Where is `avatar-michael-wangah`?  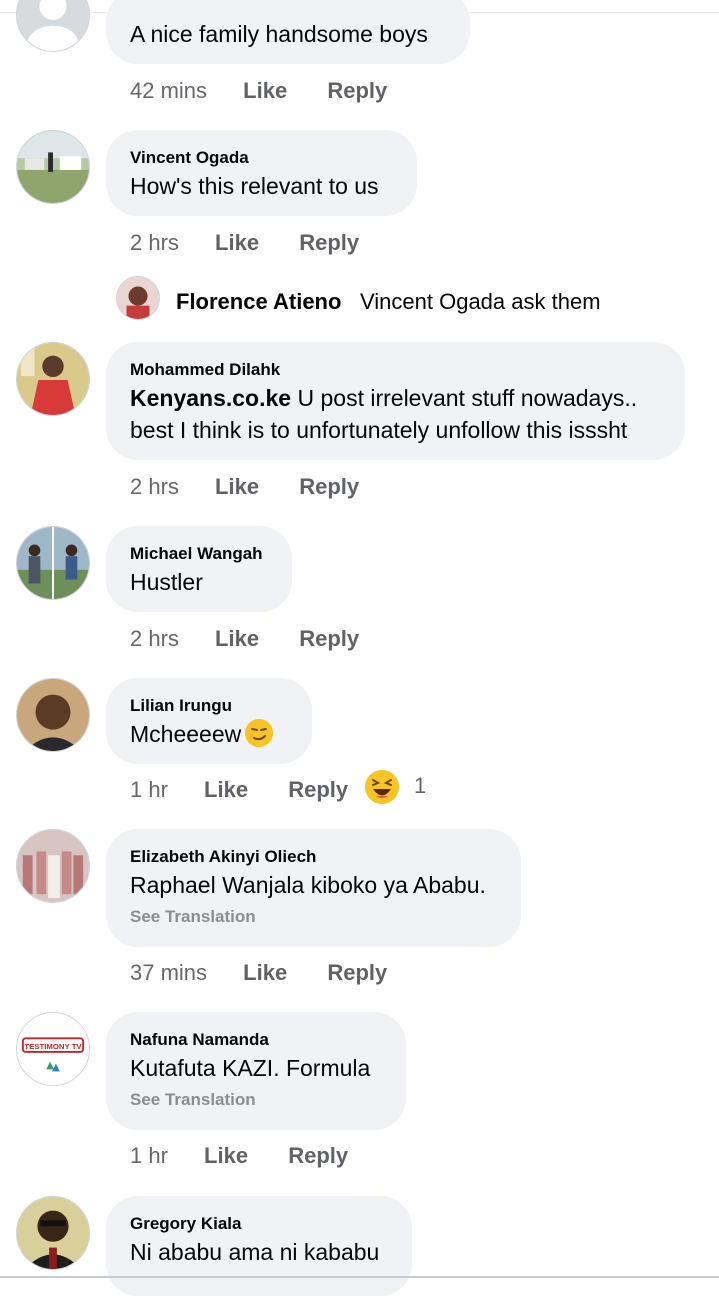 avatar-michael-wangah is located at coordinates (53, 563).